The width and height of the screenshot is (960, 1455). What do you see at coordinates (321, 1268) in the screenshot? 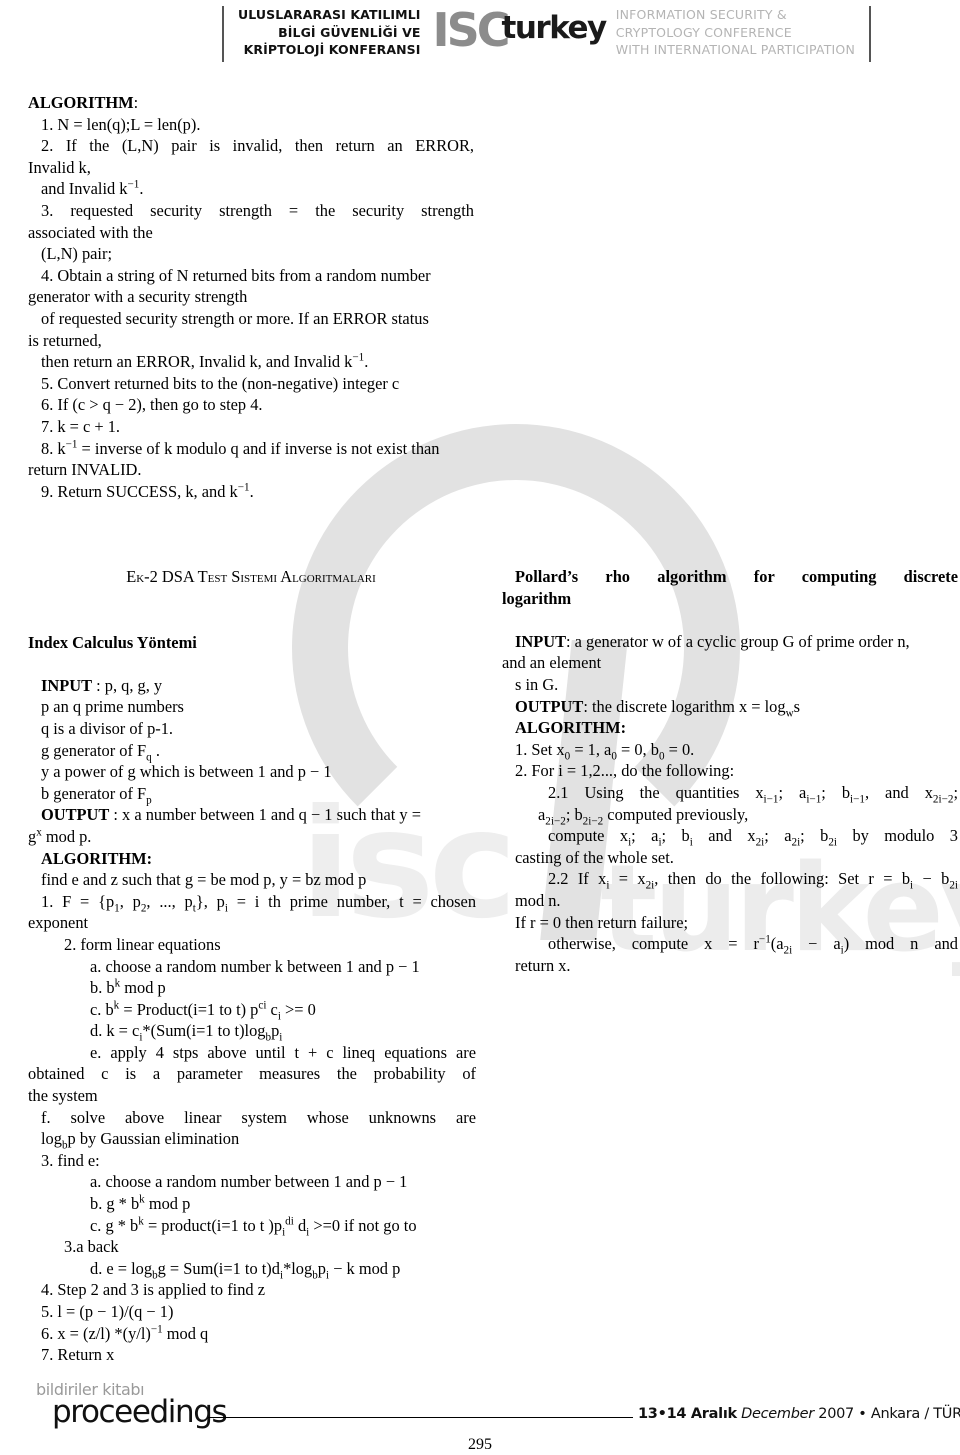
I see `lc-step-3d-mid-3: p` at bounding box center [321, 1268].